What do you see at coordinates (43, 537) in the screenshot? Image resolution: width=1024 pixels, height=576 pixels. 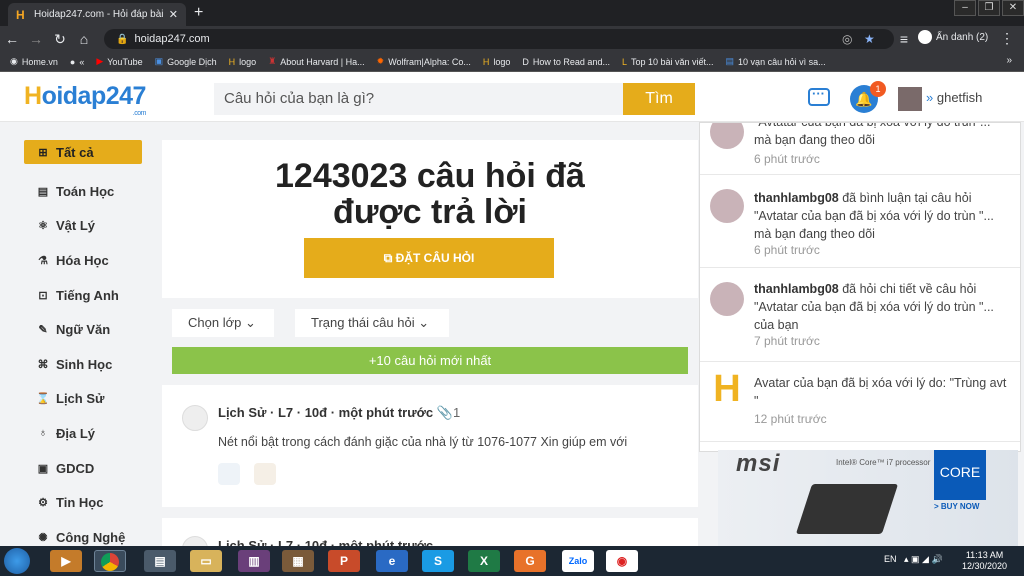 I see `tech-icon: ✺` at bounding box center [43, 537].